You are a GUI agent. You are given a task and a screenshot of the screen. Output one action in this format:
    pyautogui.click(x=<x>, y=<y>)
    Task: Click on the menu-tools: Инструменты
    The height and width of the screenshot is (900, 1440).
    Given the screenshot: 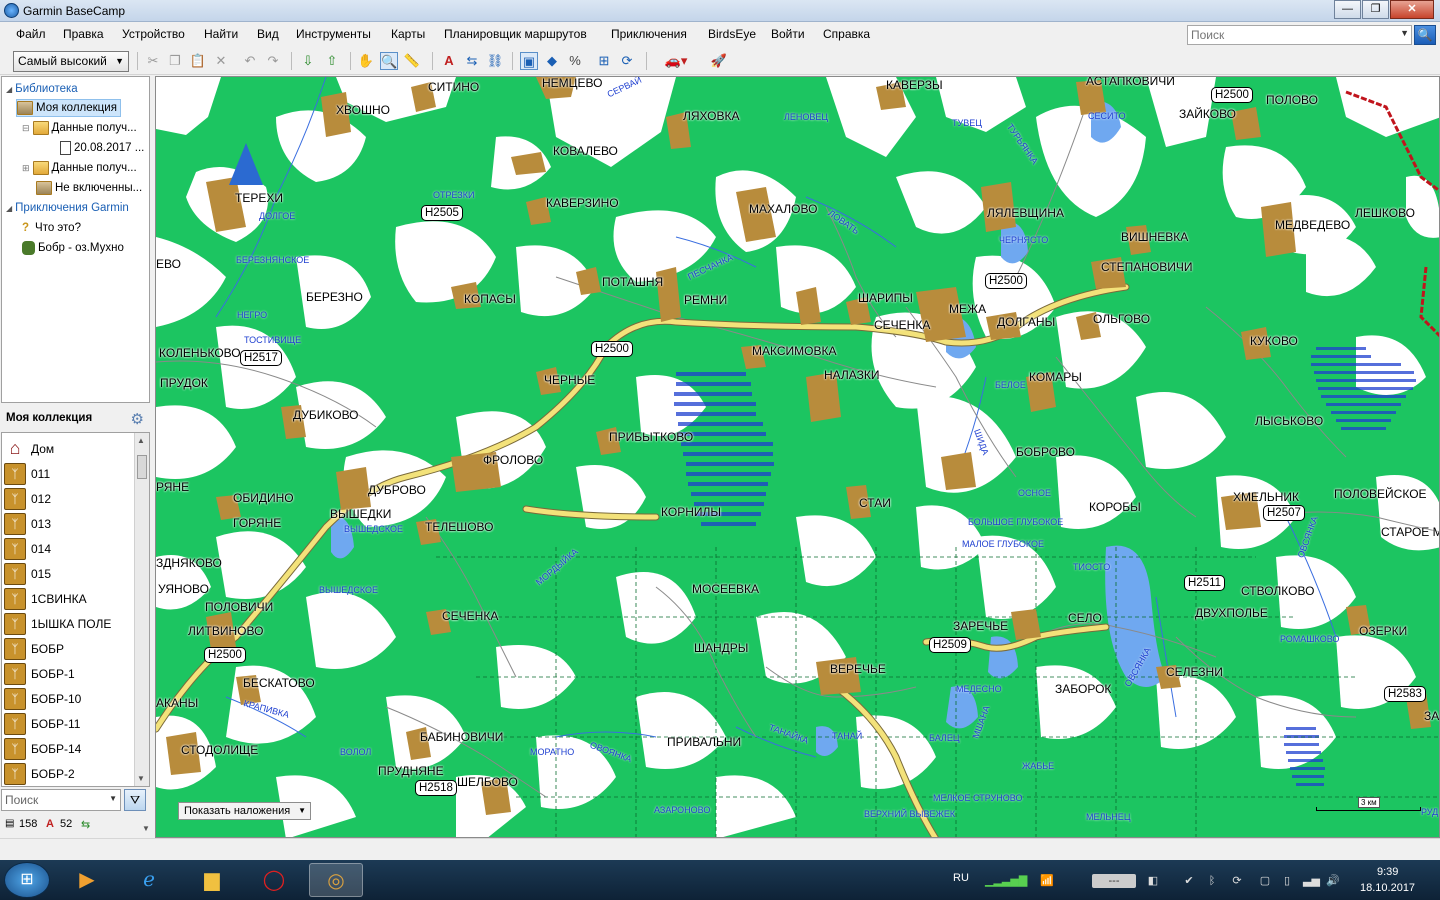 What is the action you would take?
    pyautogui.click(x=333, y=34)
    